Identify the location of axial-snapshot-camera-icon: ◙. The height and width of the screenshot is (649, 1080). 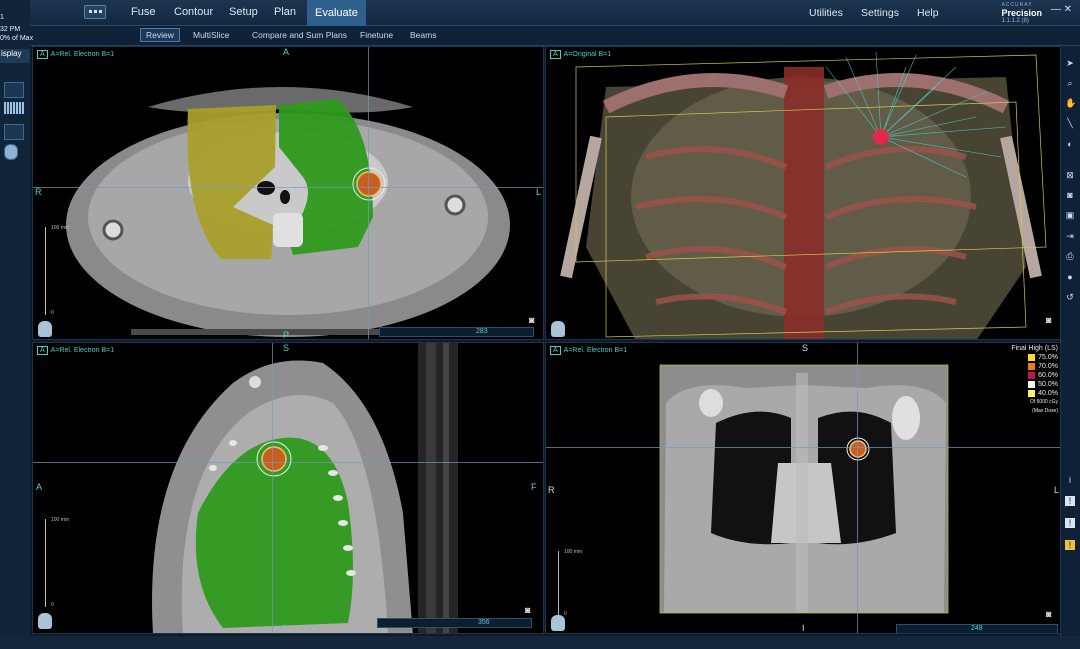
(531, 320).